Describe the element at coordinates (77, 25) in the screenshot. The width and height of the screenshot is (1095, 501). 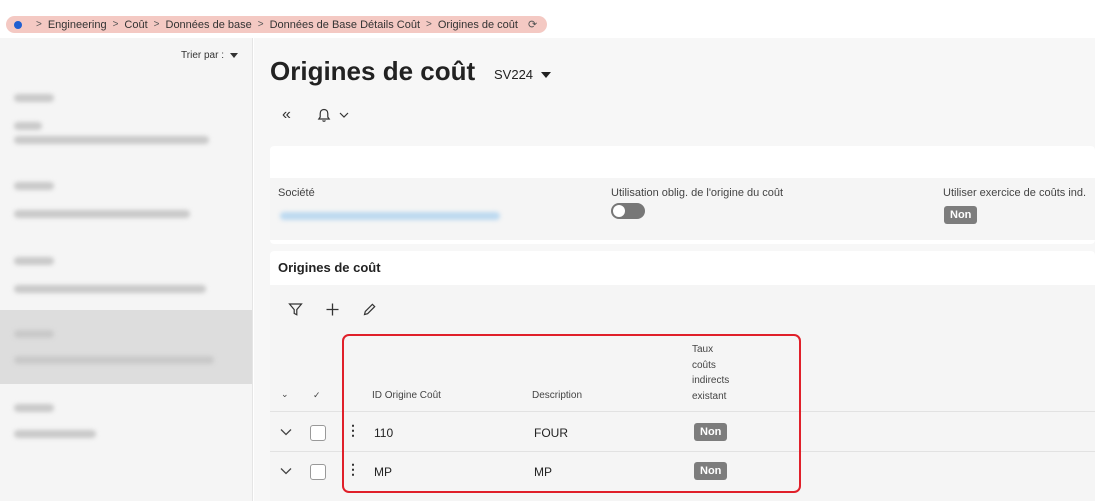
I see `breadcrumb-item-engineering: Engineering` at that location.